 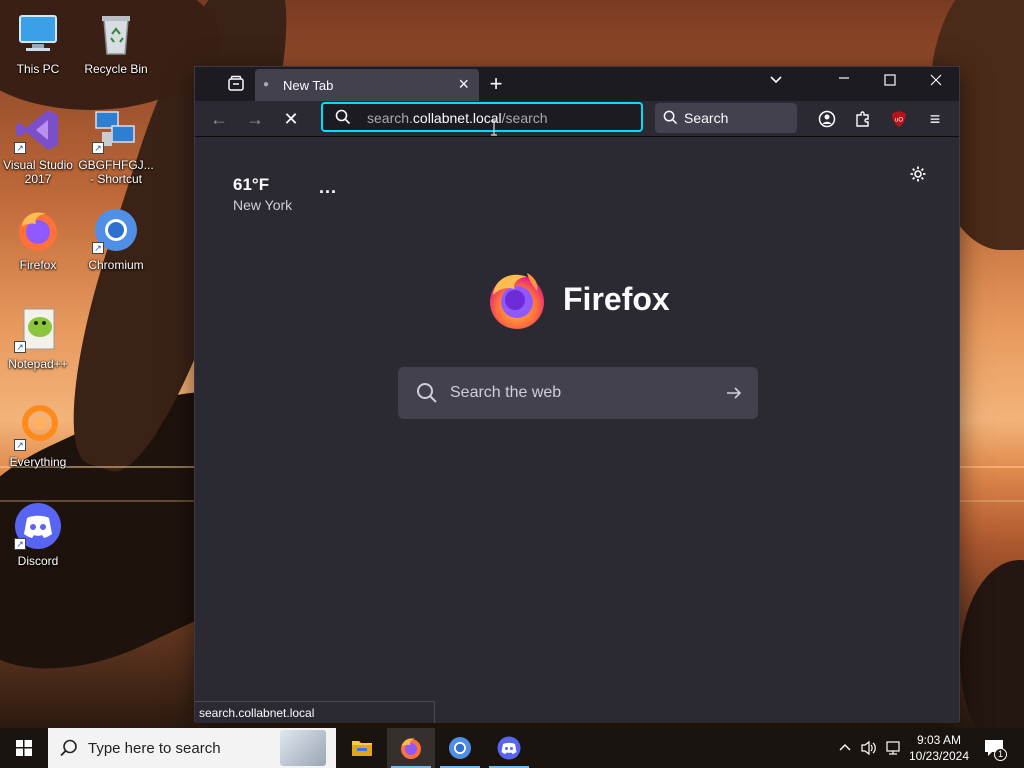 I want to click on notification-count-badge: 1, so click(x=1000, y=754).